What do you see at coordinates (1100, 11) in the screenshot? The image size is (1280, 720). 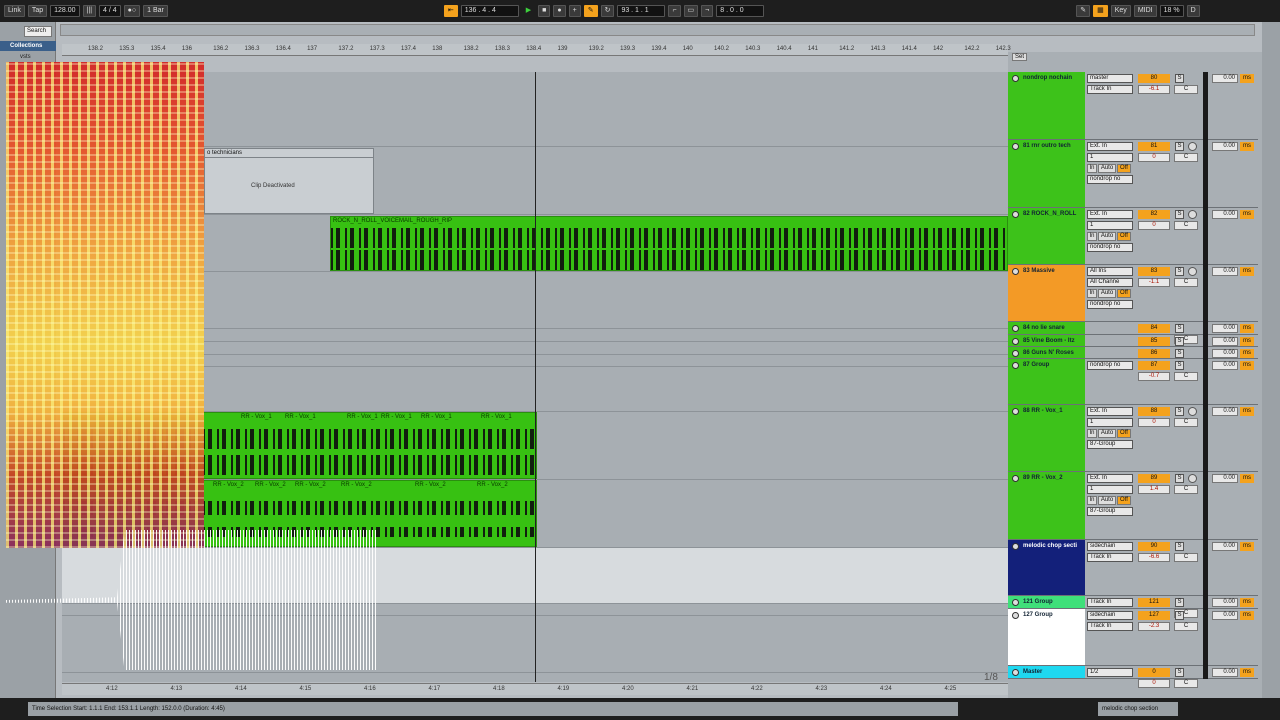 I see `grid-icon: ▦` at bounding box center [1100, 11].